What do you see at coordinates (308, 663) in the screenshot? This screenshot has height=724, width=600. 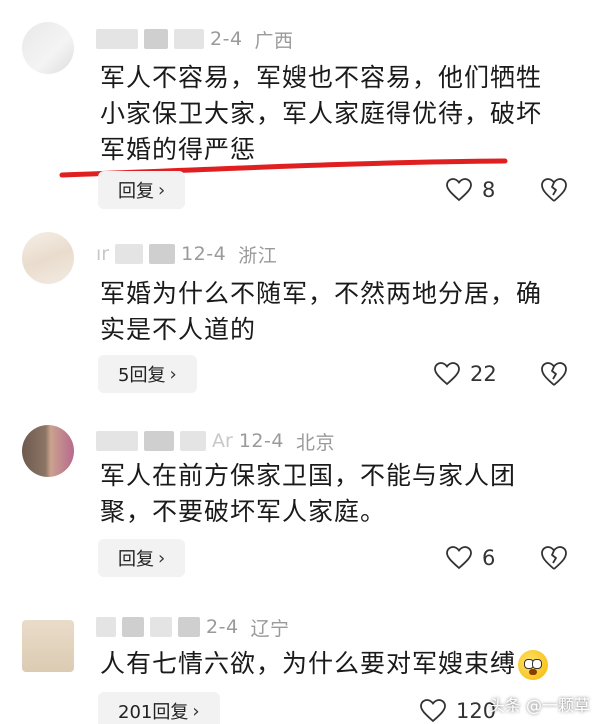 I see `comment-line-text: 人有七情六欲，为什么要对军嫂束缚` at bounding box center [308, 663].